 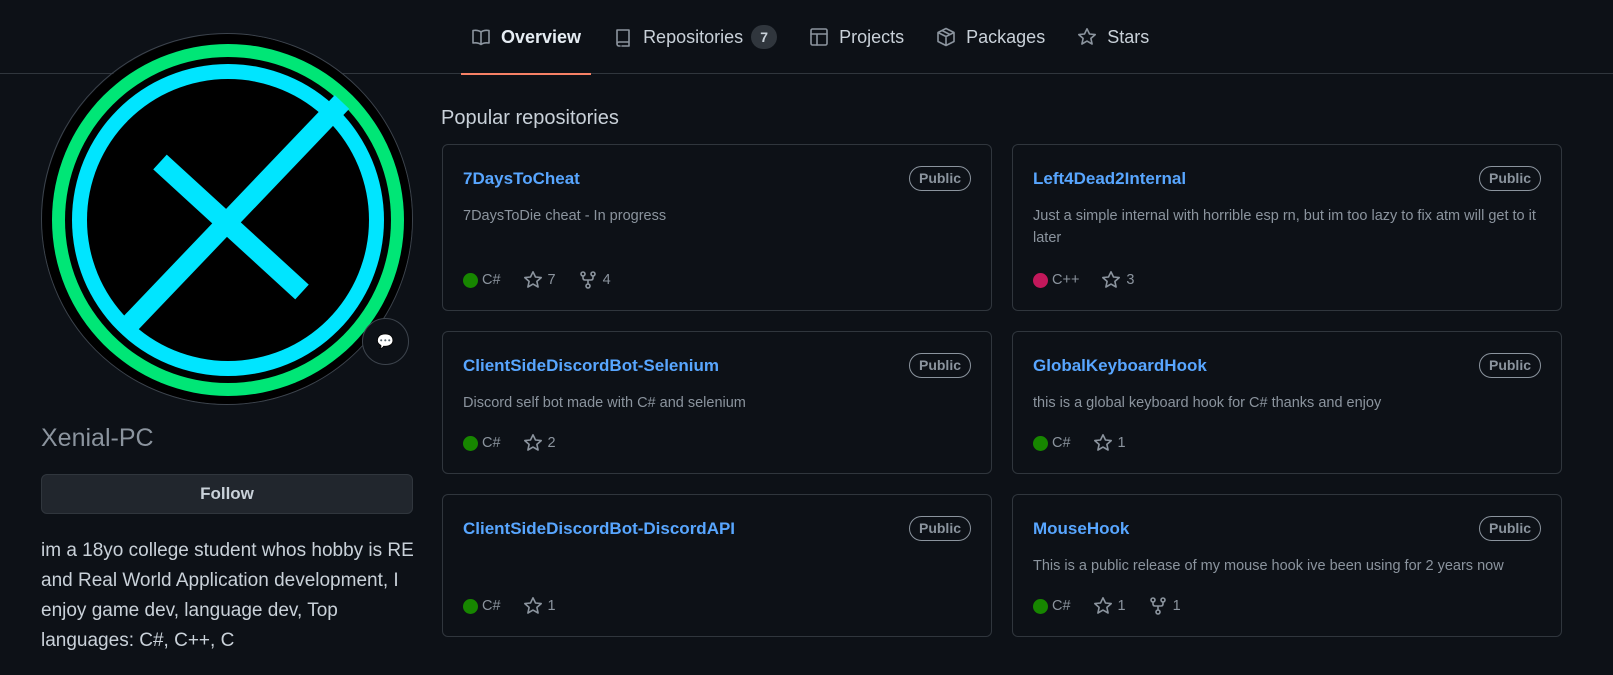 I want to click on repo-stars-link: 7, so click(x=539, y=280).